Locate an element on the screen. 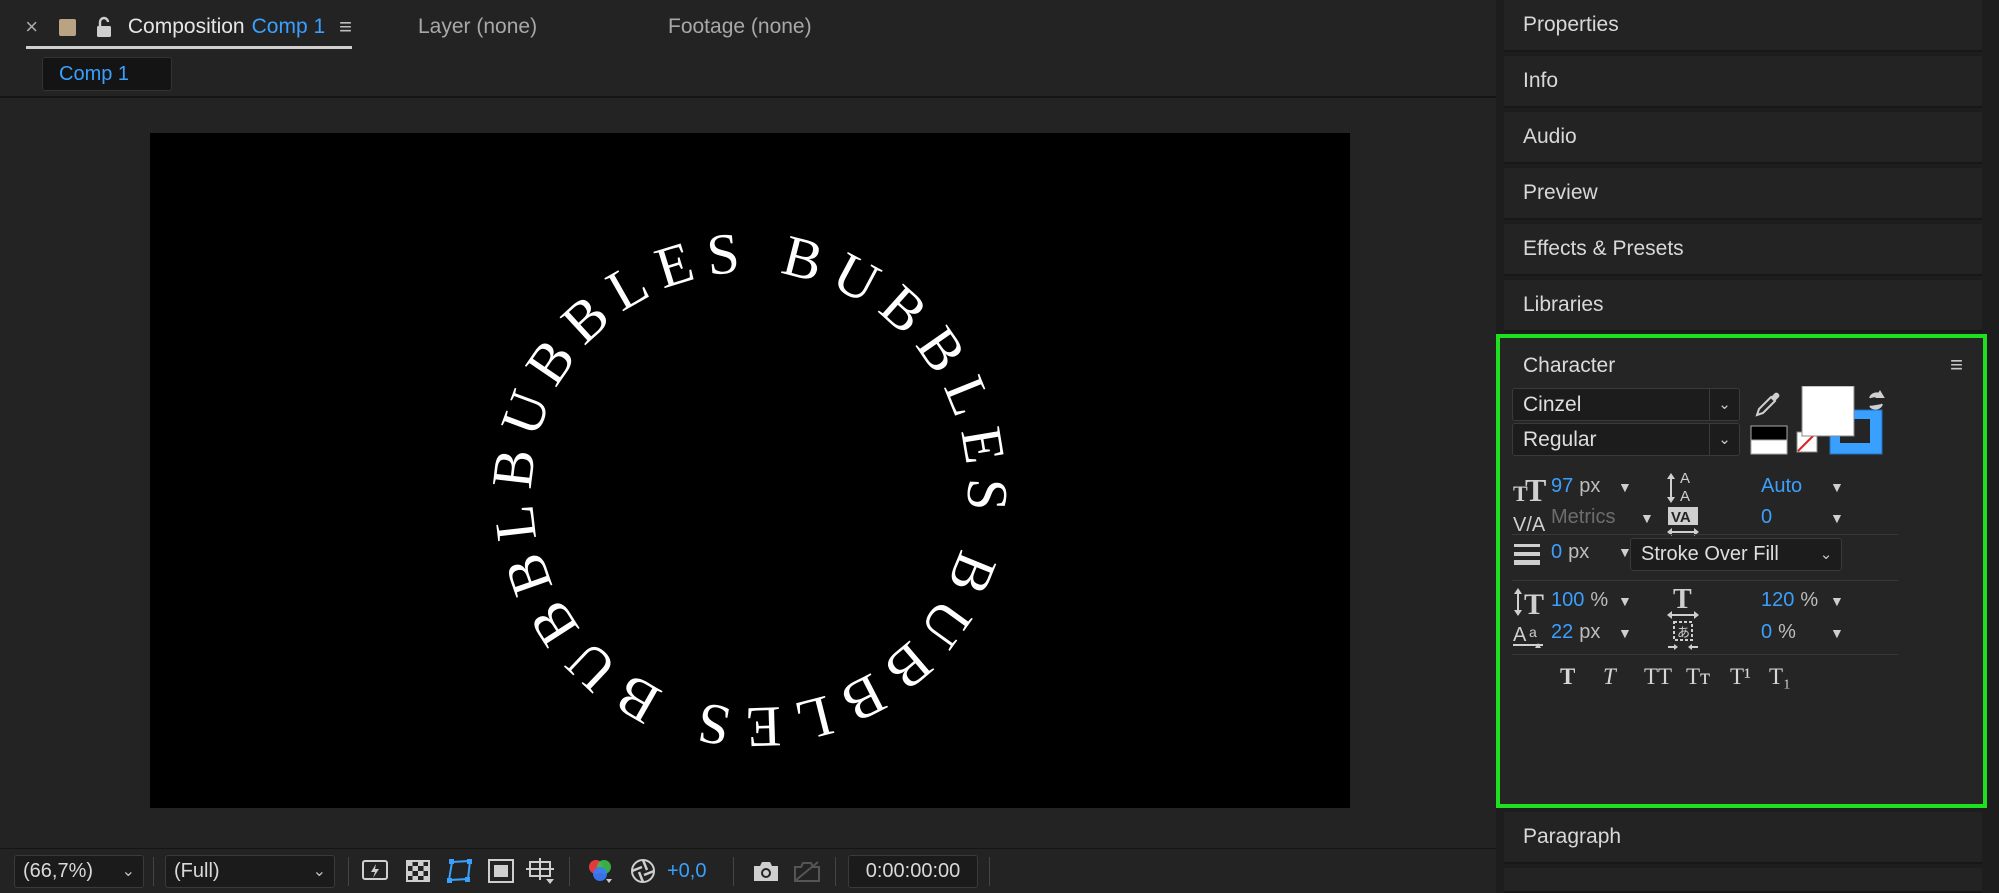  viewer-footer-toolbar: (66,7%) ⌄ (Full) ⌄ +0,0 0:00:00:00 is located at coordinates (748, 870).